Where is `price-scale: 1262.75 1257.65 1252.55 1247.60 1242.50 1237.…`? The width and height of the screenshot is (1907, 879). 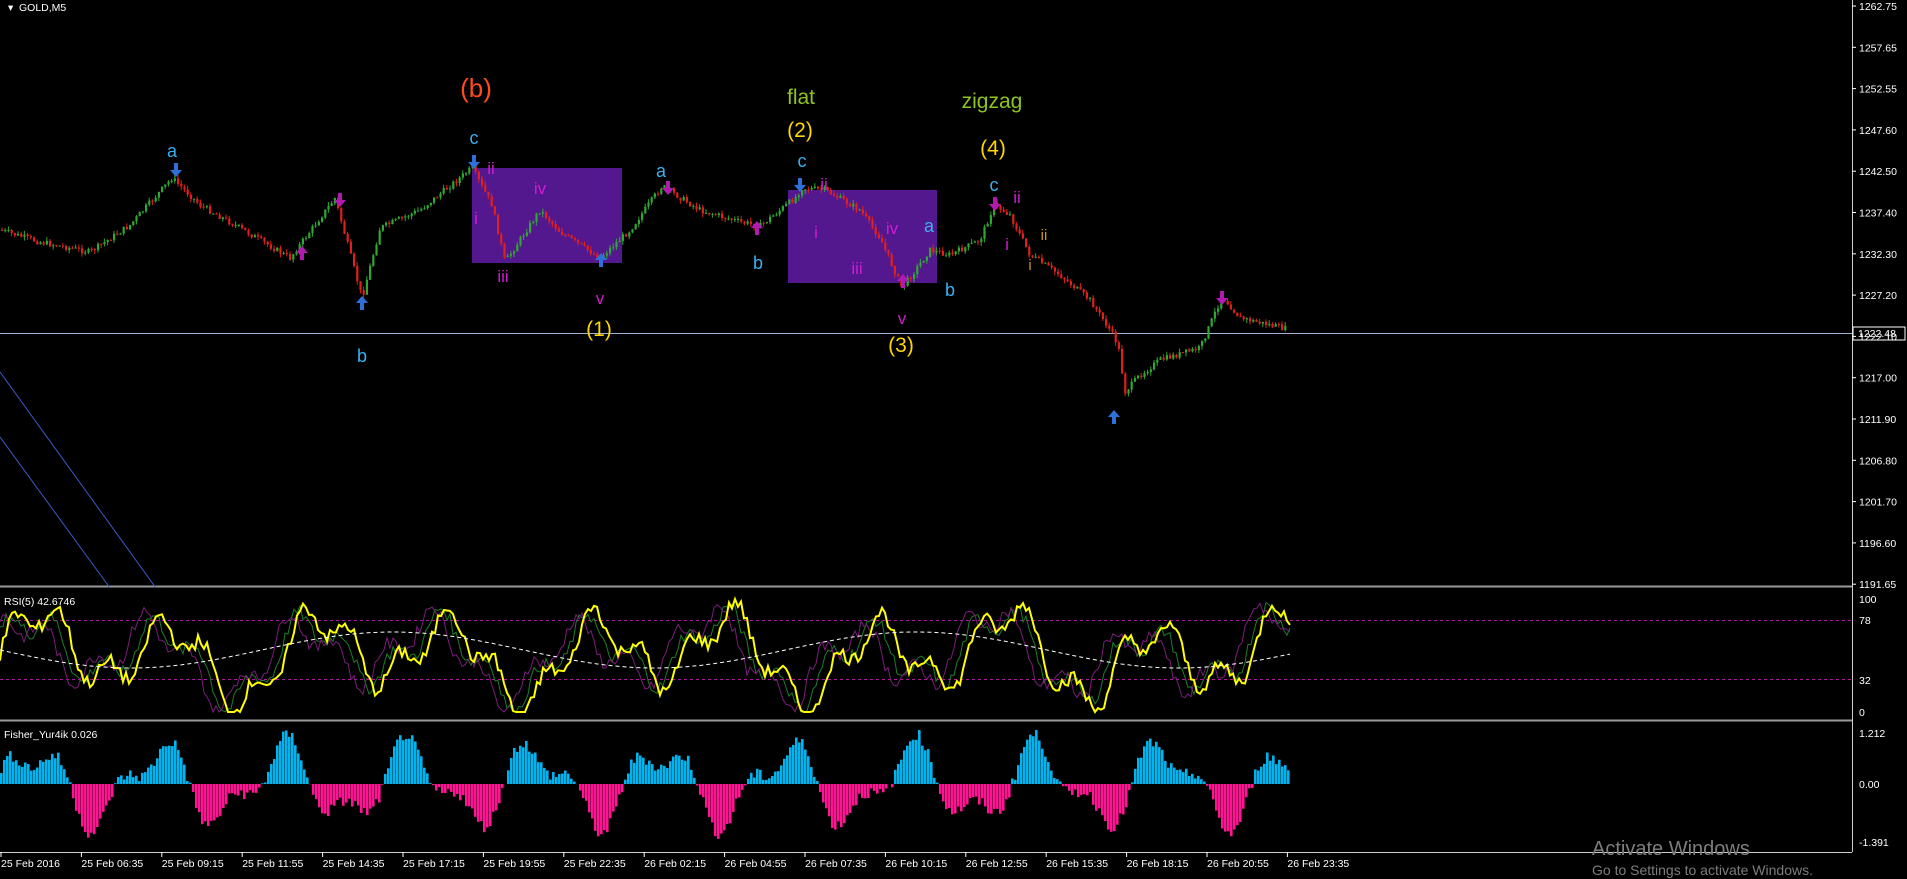 price-scale: 1262.75 1257.65 1252.55 1247.60 1242.50 1237.… is located at coordinates (1874, 296).